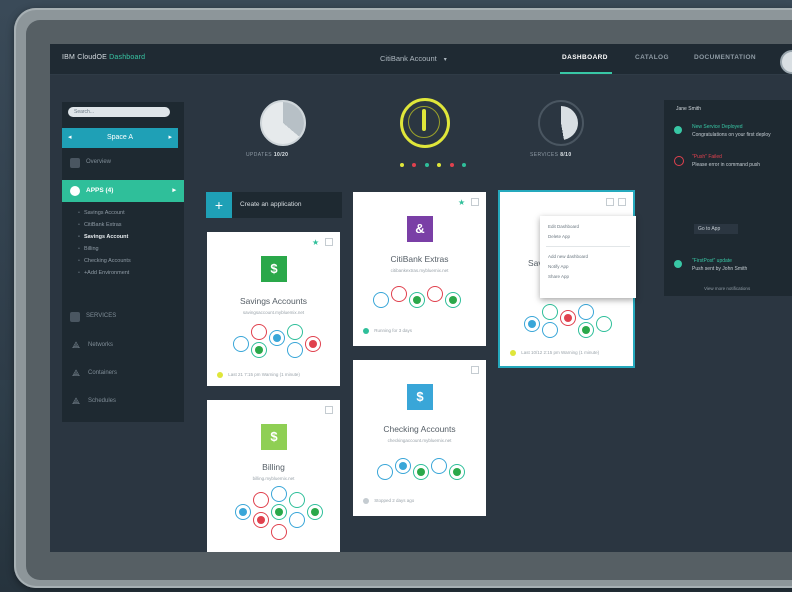 The image size is (792, 592). Describe the element at coordinates (689, 109) in the screenshot. I see `notifications-user: Jane Smith` at that location.